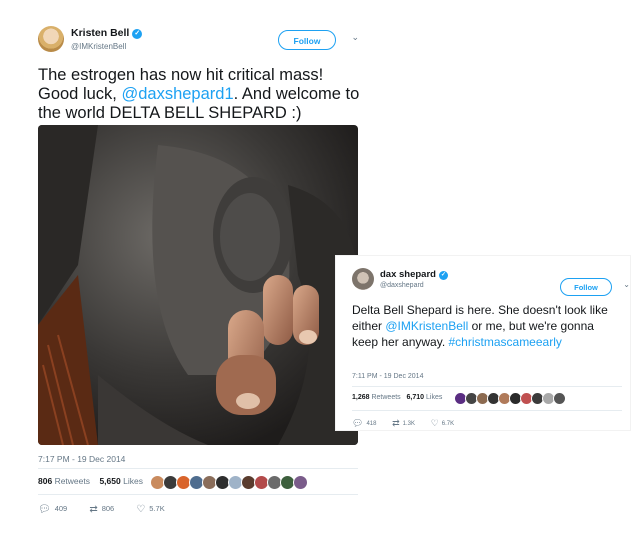  I want to click on reply-count: 409, so click(61, 508).